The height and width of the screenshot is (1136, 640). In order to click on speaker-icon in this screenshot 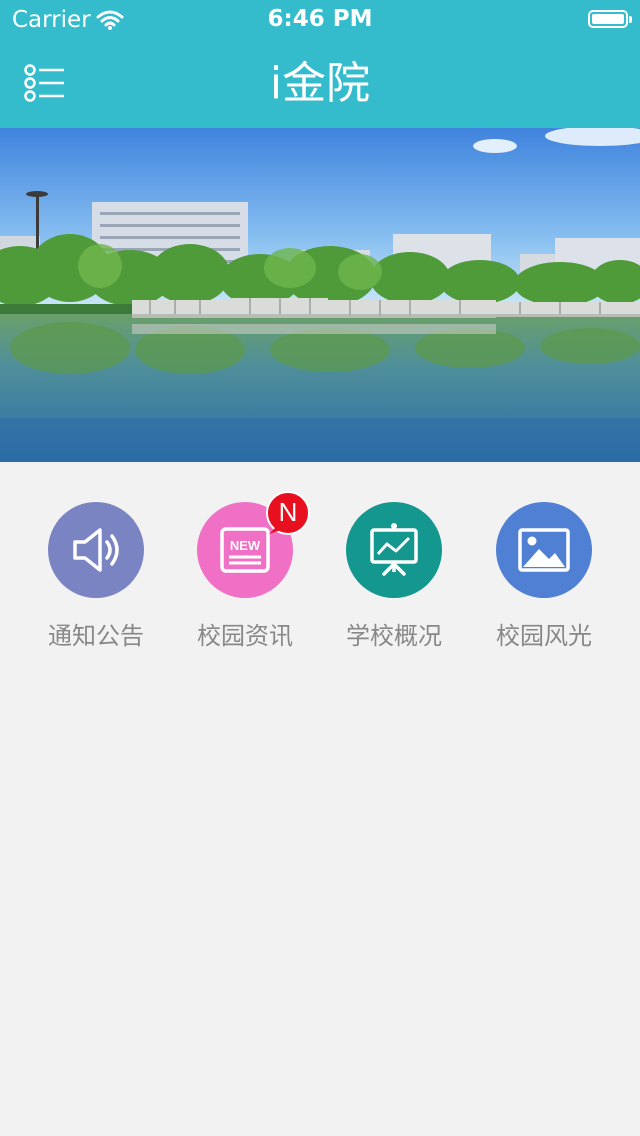, I will do `click(96, 550)`.